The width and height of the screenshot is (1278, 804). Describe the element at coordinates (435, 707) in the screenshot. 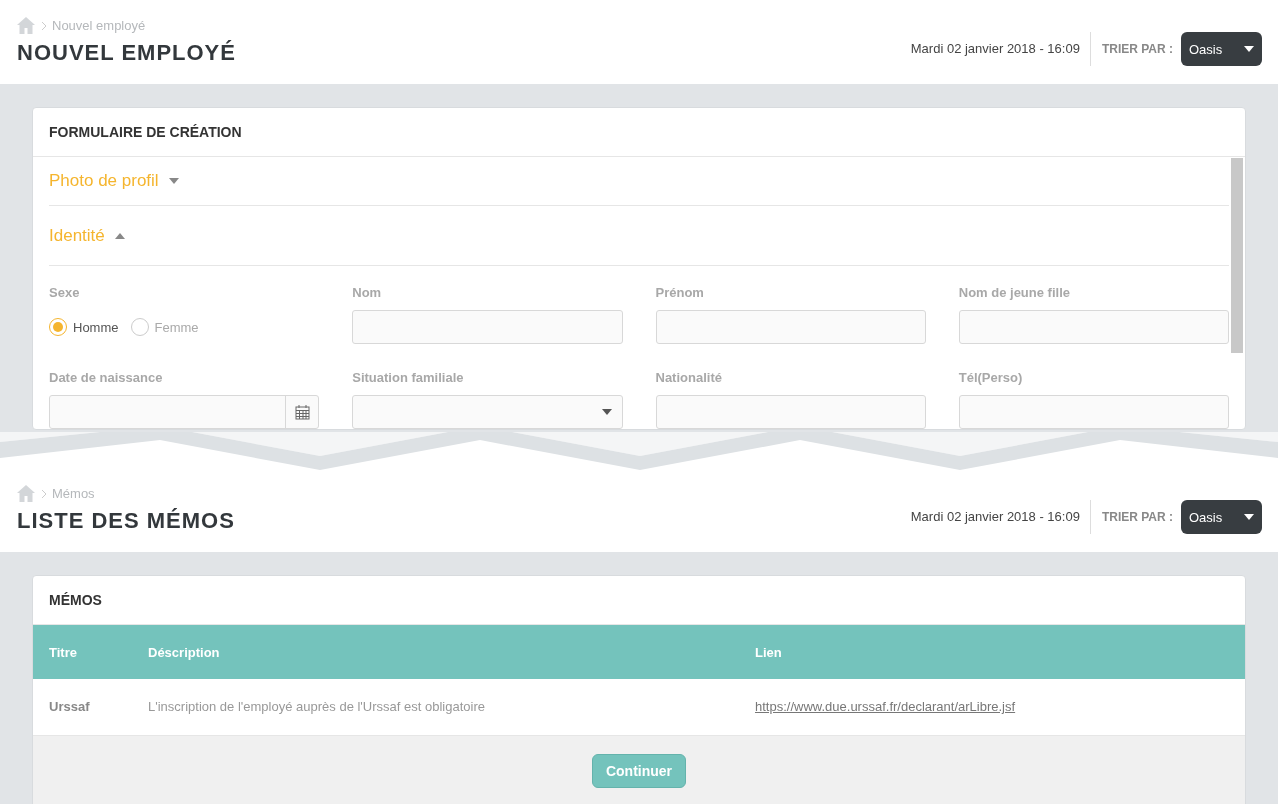

I see `table-cell: L'inscription de l'employé auprès de l'Urssaf est obligatoire` at that location.